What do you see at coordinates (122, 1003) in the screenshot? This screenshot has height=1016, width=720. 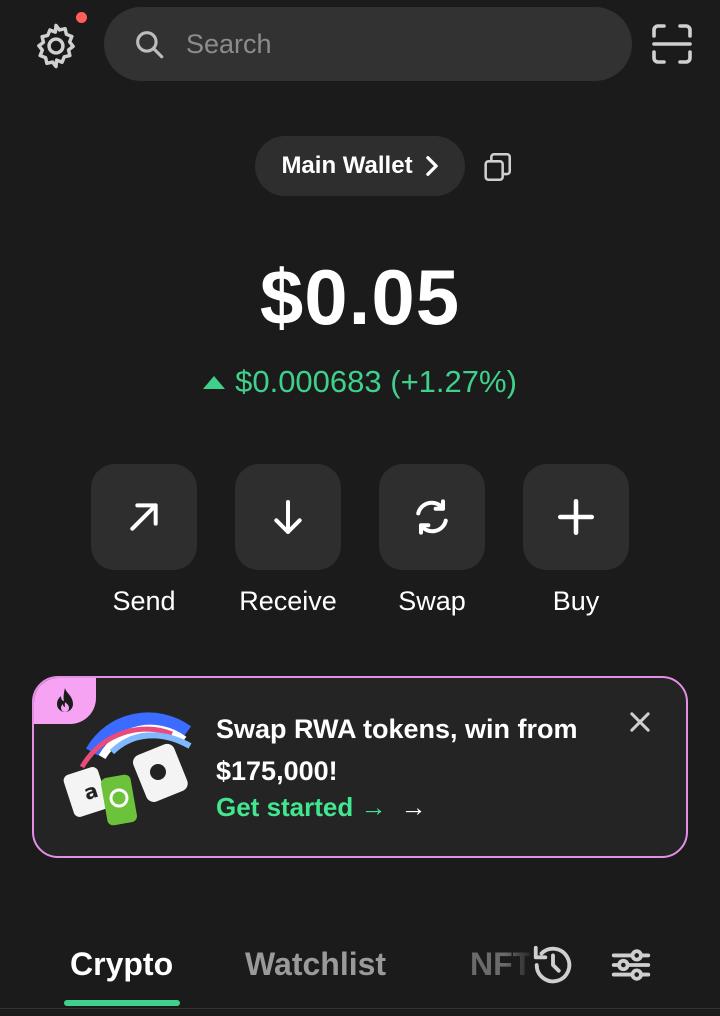 I see `active-tab-indicator` at bounding box center [122, 1003].